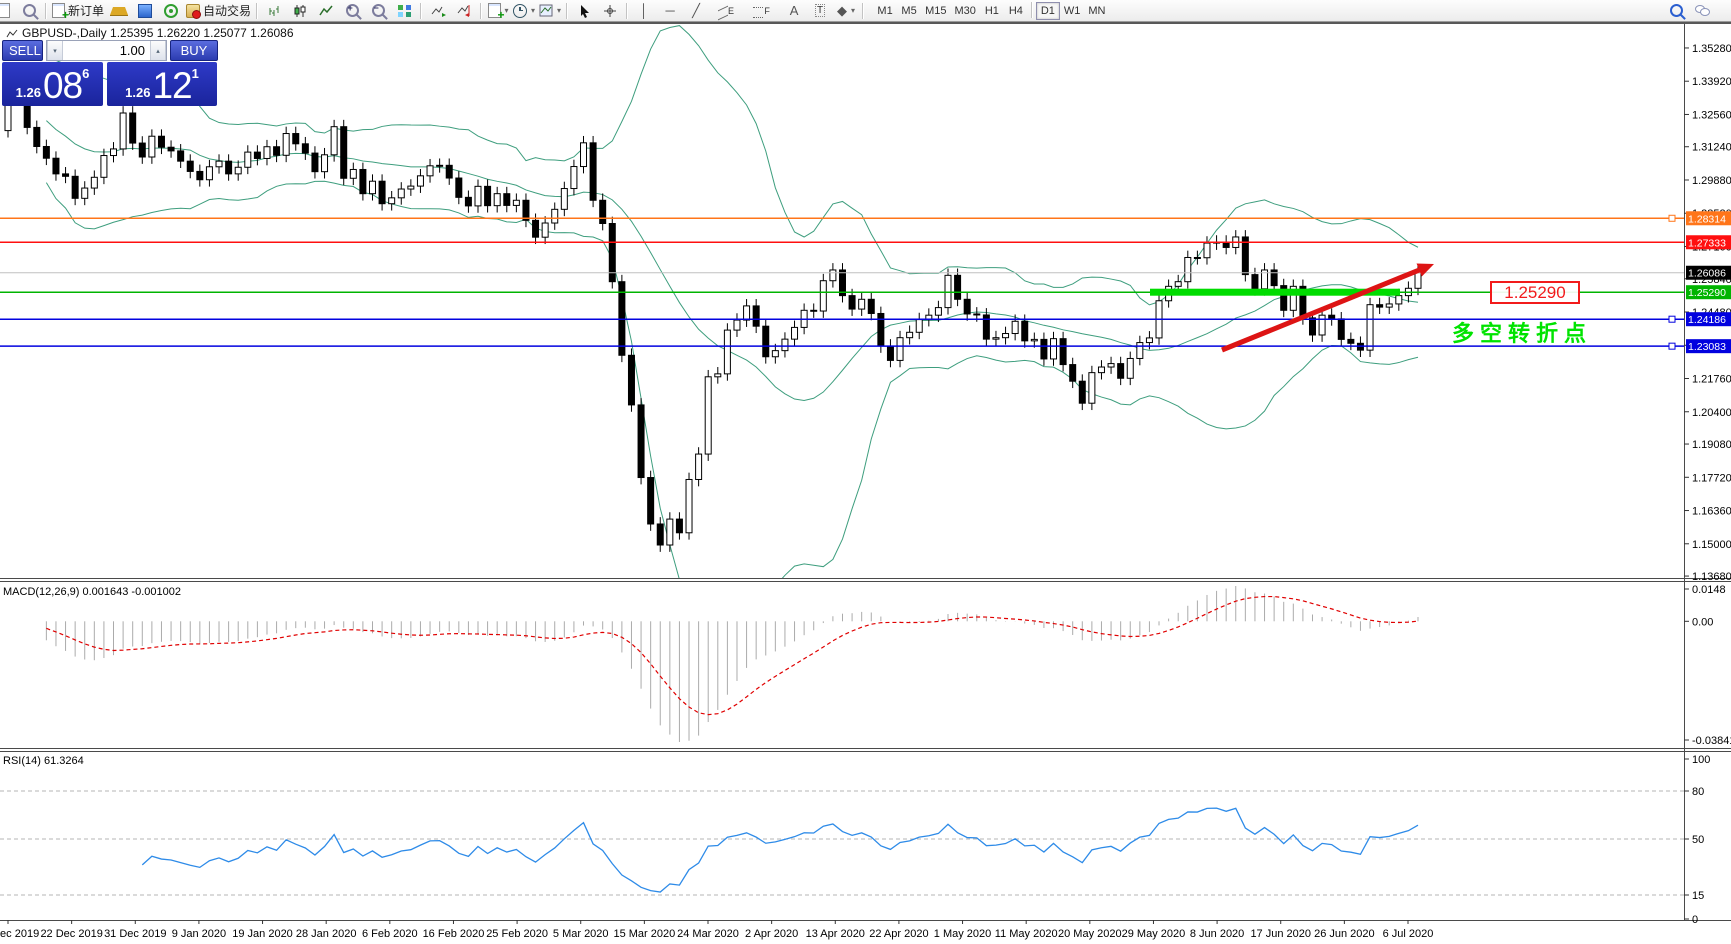 The height and width of the screenshot is (944, 1731). I want to click on trendline-icon: ╱, so click(696, 10).